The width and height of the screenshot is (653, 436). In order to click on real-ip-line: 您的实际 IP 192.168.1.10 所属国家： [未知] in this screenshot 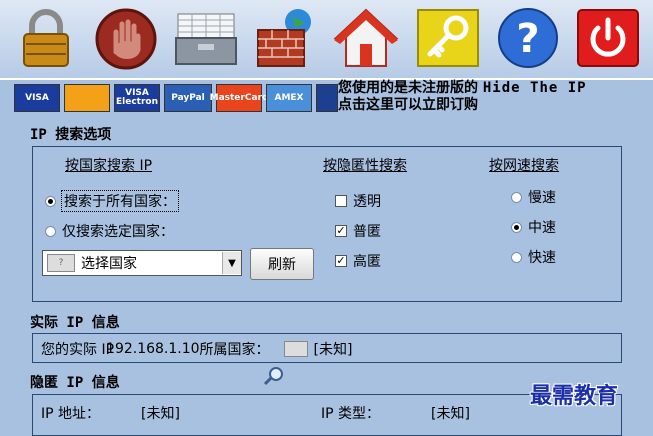, I will do `click(196, 349)`.